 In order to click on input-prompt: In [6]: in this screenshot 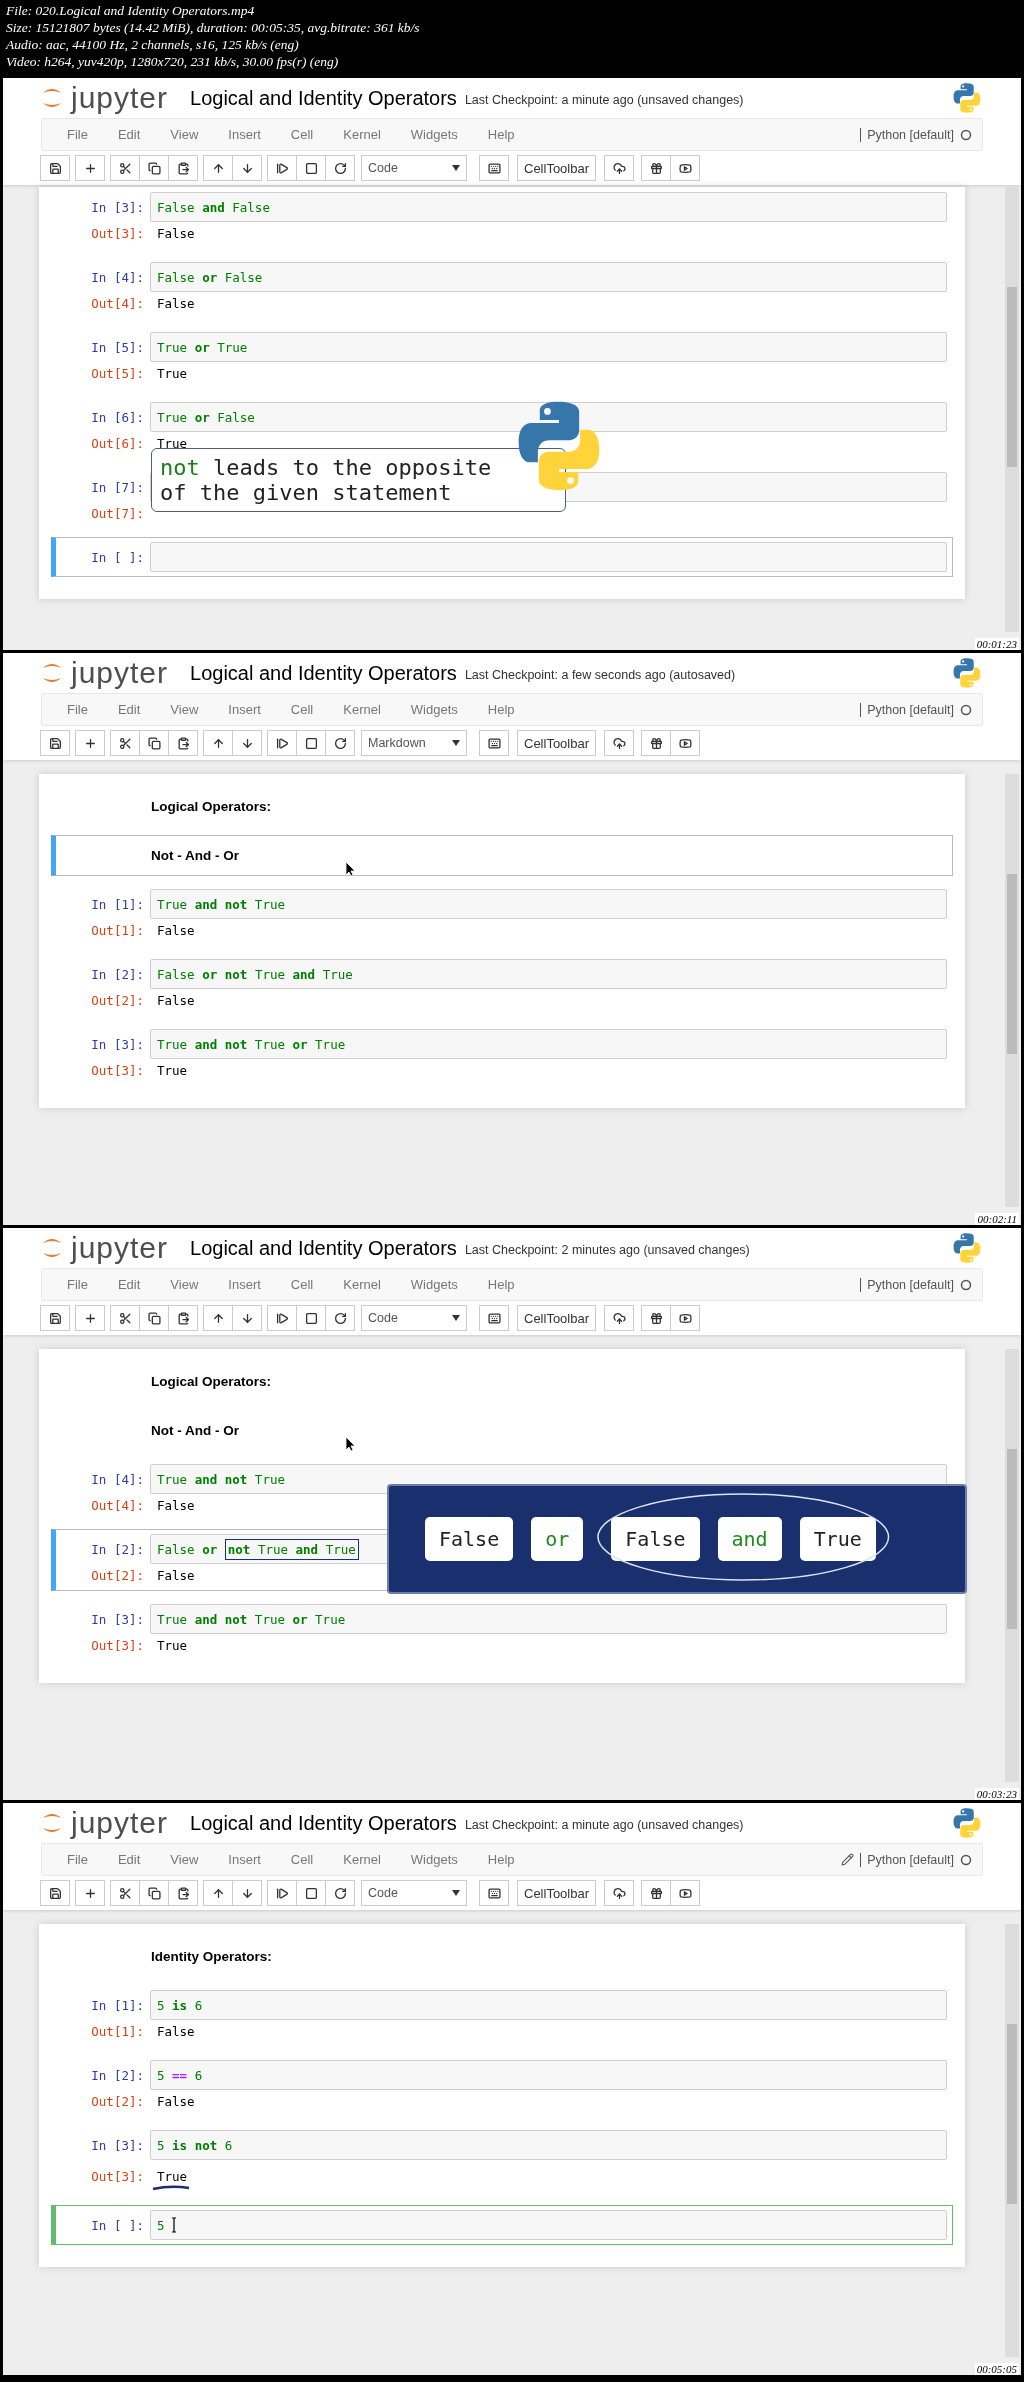, I will do `click(117, 417)`.